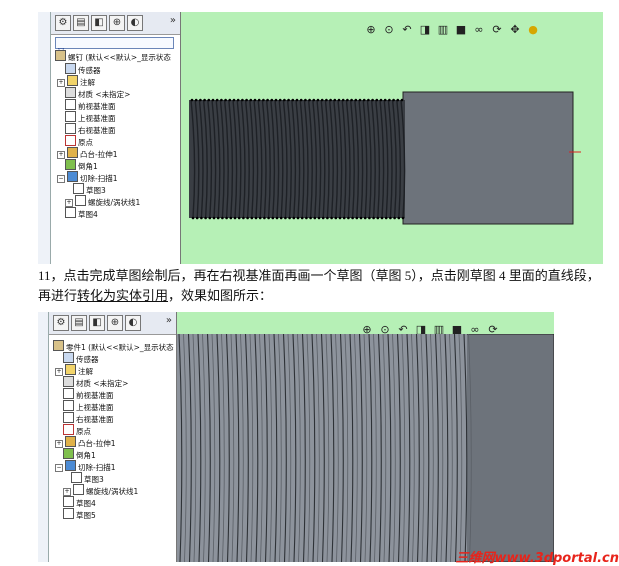  I want to click on tree-root: 螺钉 (默认<<默认>_显示状态, so click(113, 56).